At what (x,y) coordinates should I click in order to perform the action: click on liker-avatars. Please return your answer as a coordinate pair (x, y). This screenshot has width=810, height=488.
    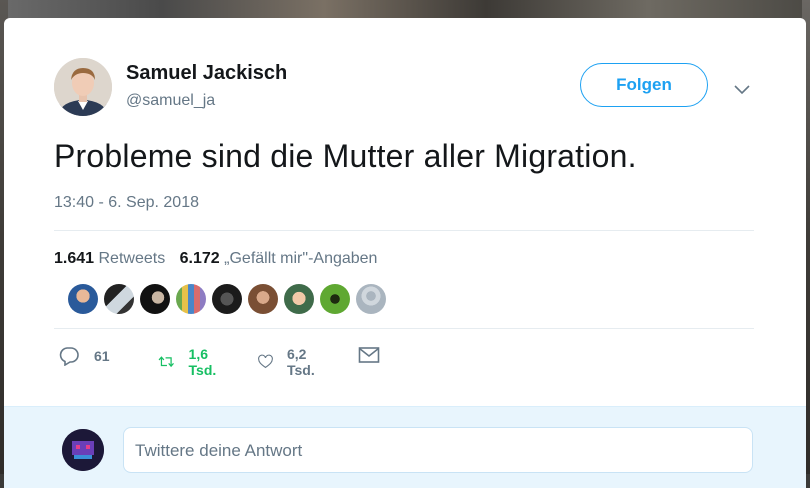
    Looking at the image, I should click on (230, 300).